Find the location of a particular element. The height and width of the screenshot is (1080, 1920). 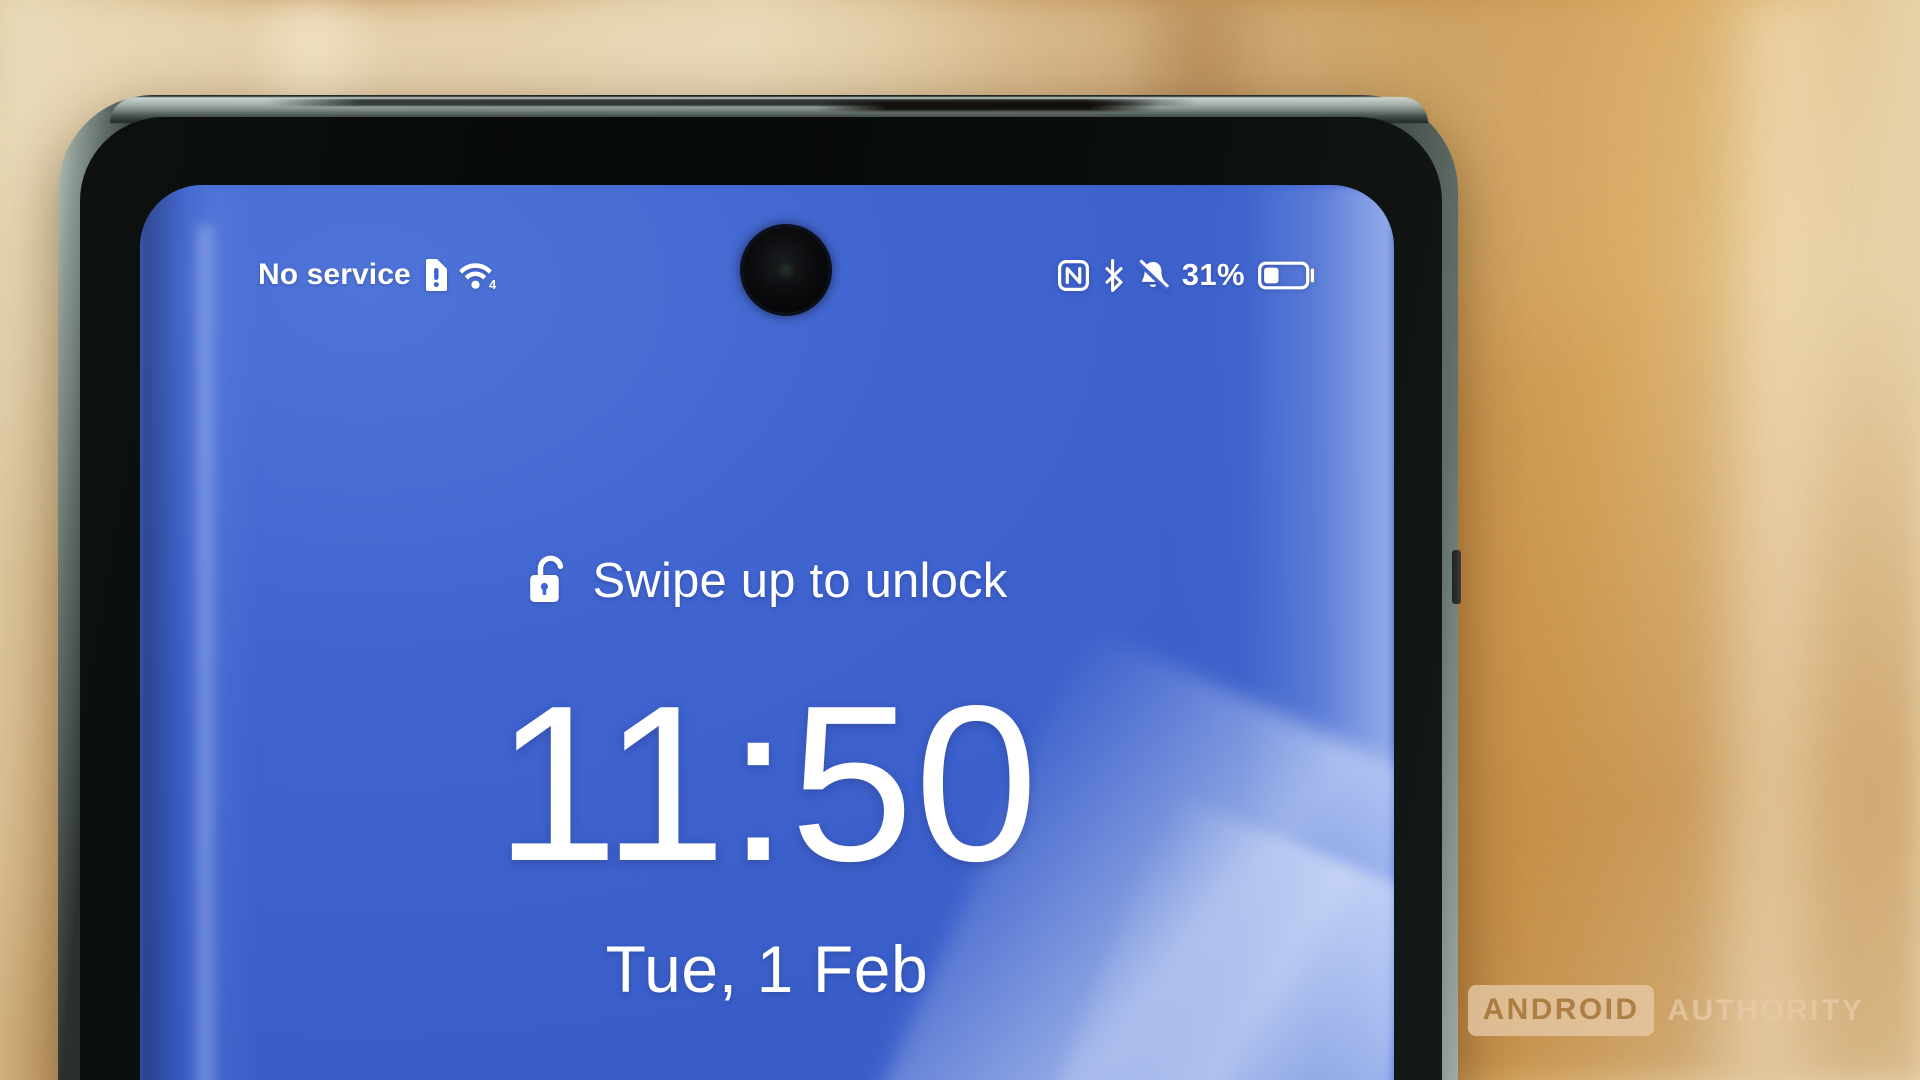

unlock-hint: Swipe up to unlock is located at coordinates (767, 581).